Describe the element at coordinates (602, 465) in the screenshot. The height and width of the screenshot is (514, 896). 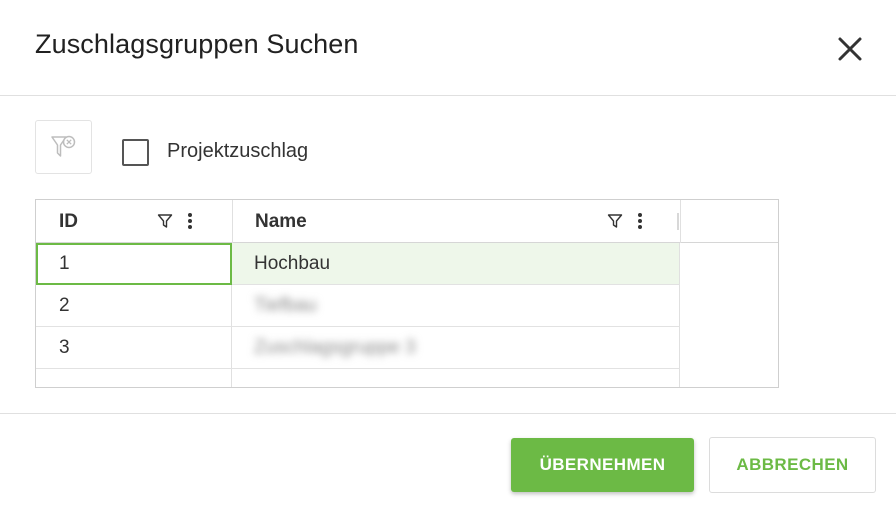
I see `apply-button: ÜBERNEHMEN` at that location.